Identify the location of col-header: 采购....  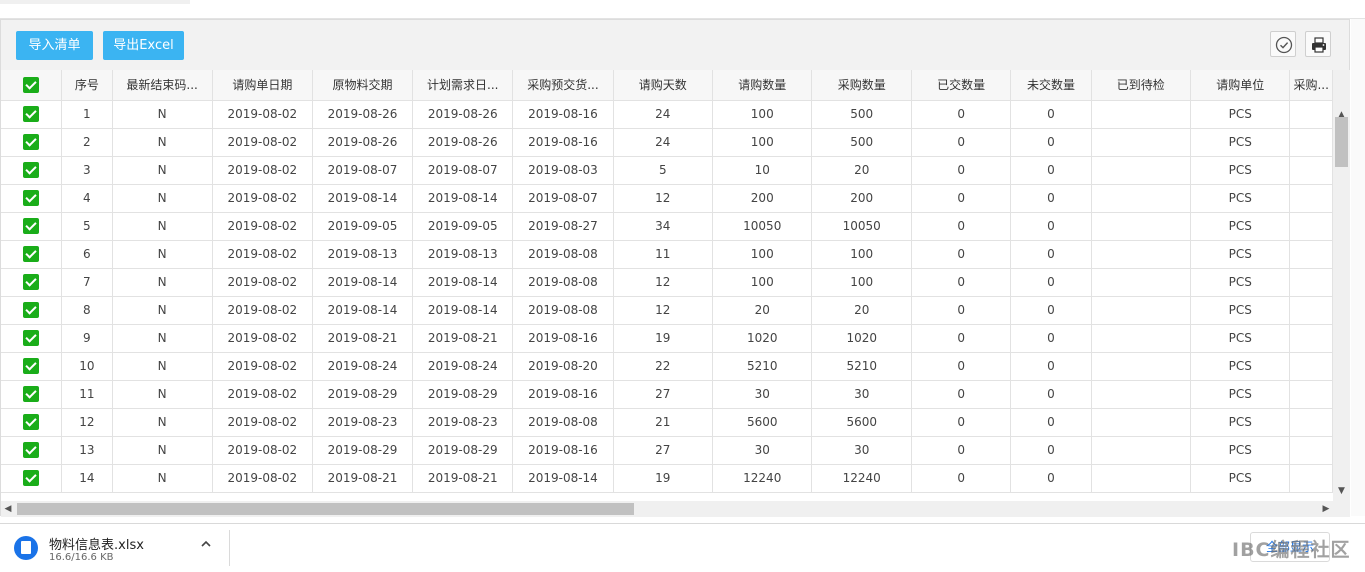
(1311, 85).